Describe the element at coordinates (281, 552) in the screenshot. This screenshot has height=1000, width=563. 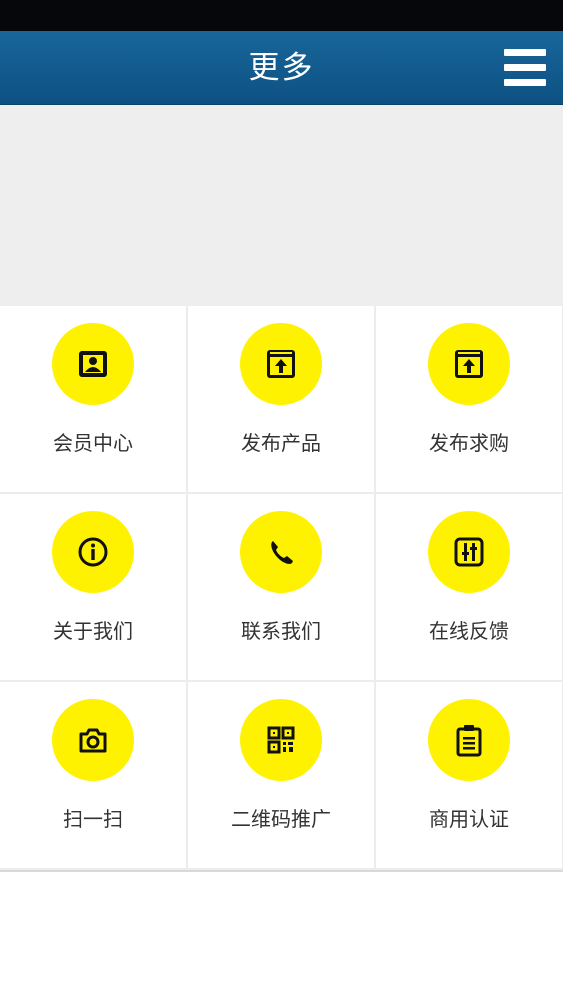
I see `phone-icon` at that location.